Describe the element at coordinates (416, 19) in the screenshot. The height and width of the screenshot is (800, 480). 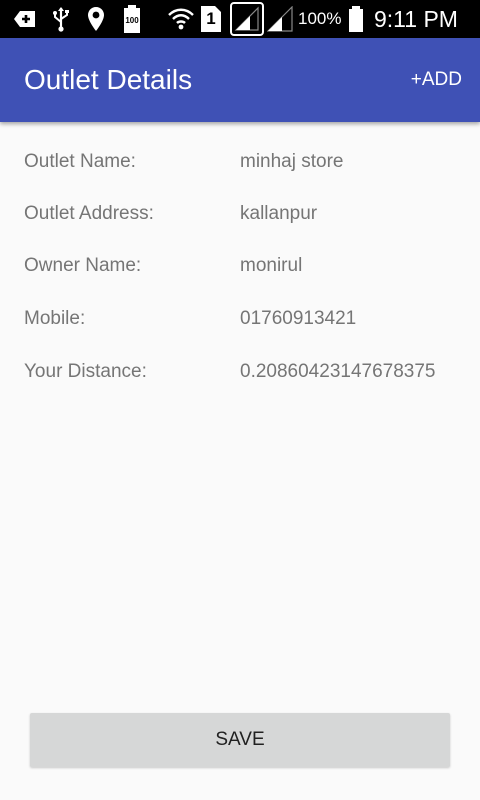
I see `clock: 9:11 PM` at that location.